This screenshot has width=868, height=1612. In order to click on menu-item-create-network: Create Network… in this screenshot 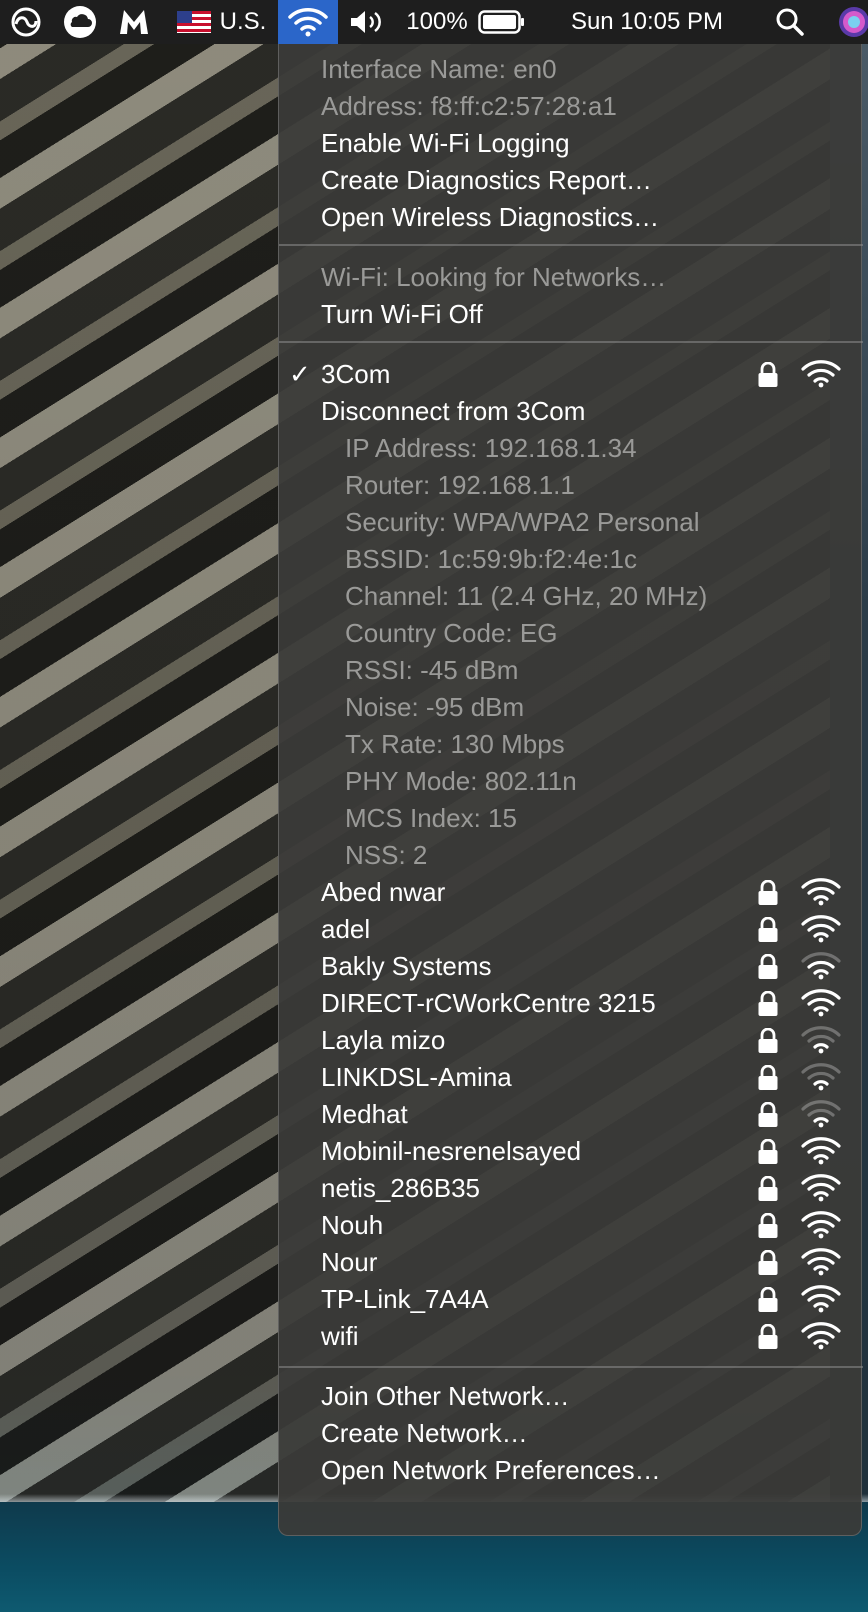, I will do `click(571, 1433)`.